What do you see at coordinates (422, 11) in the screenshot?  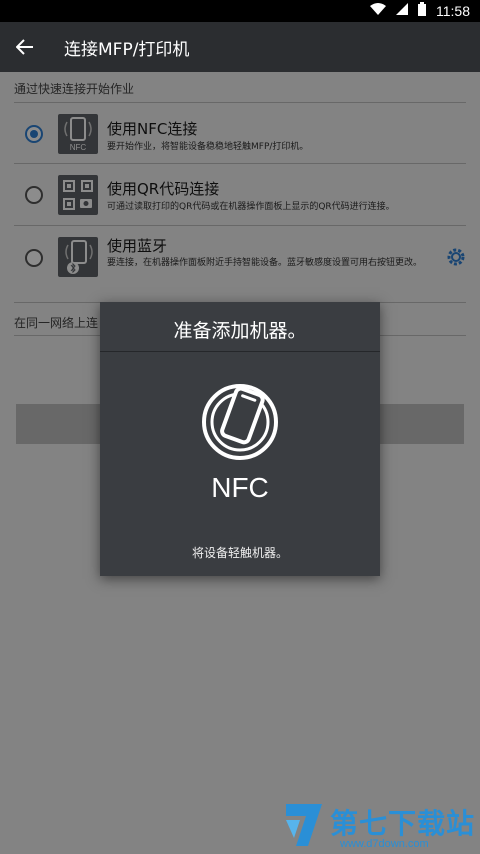 I see `battery-icon` at bounding box center [422, 11].